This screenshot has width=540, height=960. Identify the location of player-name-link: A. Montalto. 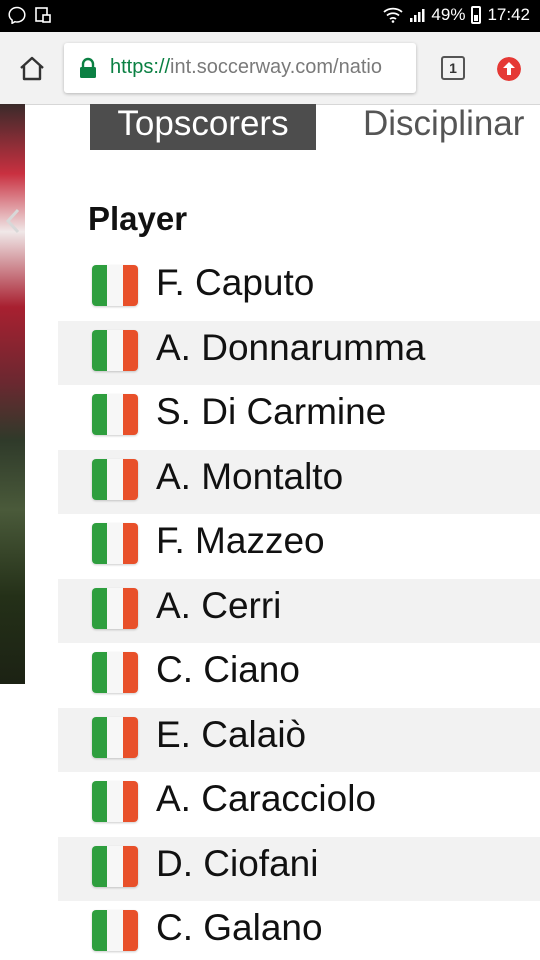
(249, 477).